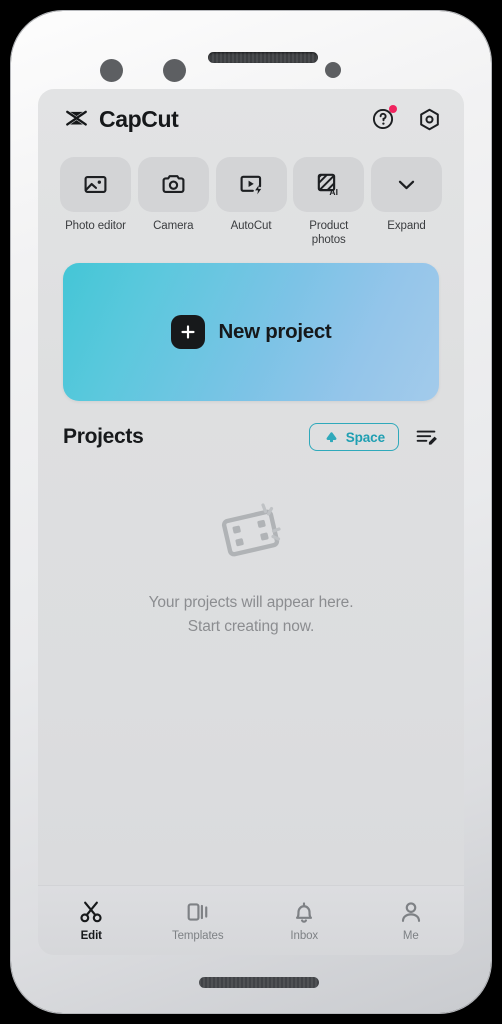 The image size is (502, 1024). I want to click on tool-label: Photo editor, so click(95, 226).